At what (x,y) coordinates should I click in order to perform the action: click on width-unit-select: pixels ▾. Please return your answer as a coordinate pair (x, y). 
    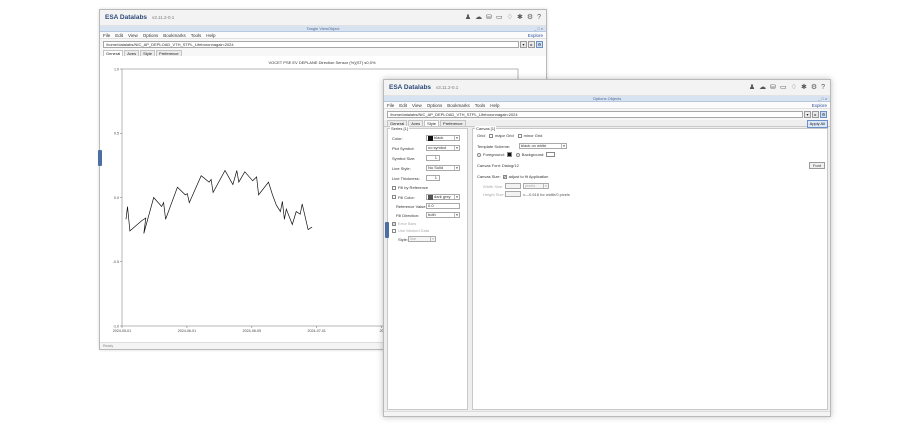
    Looking at the image, I should click on (536, 186).